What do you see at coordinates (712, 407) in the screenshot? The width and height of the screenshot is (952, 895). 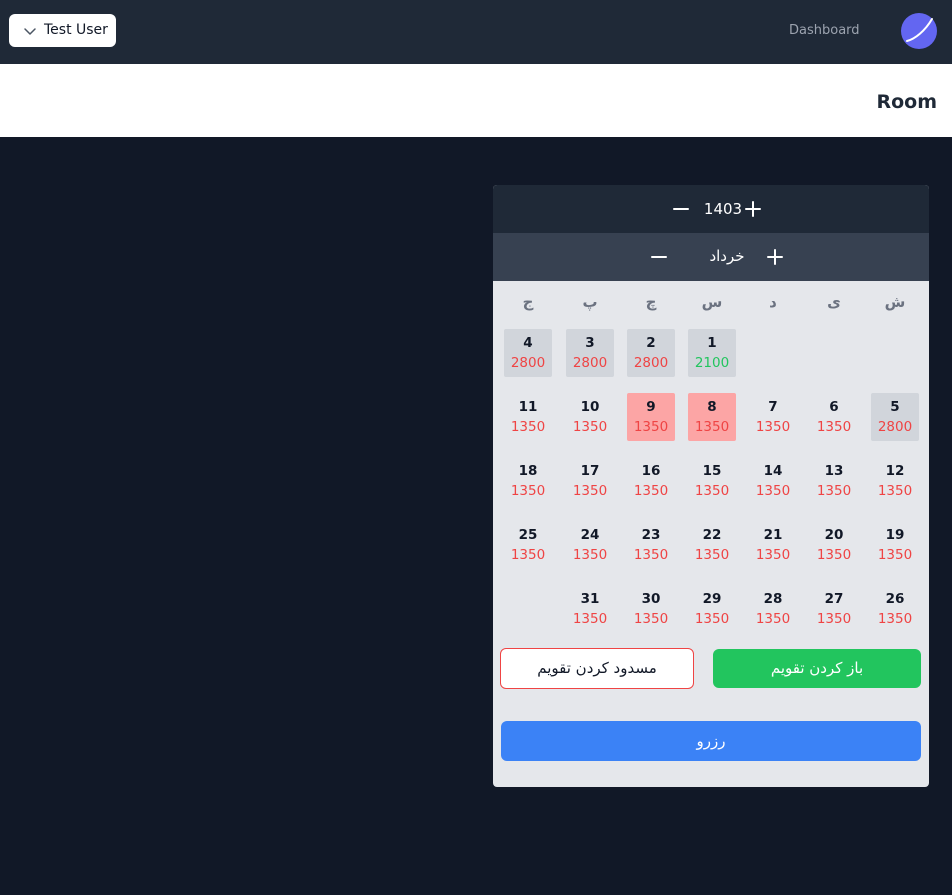 I see `day-number: 8` at bounding box center [712, 407].